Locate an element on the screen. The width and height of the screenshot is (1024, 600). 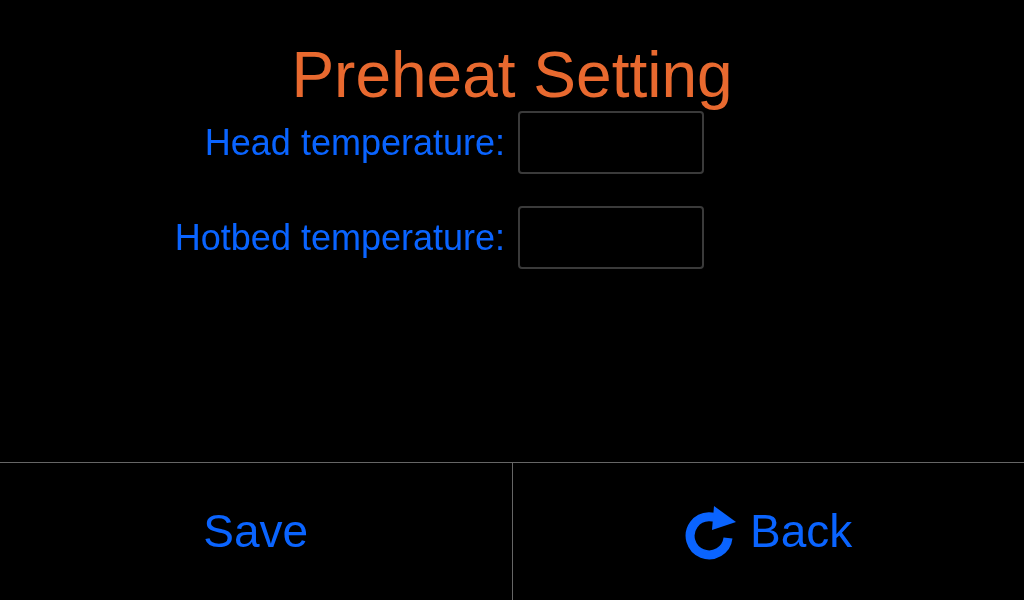
field-label: Hotbed temperature: is located at coordinates (339, 237).